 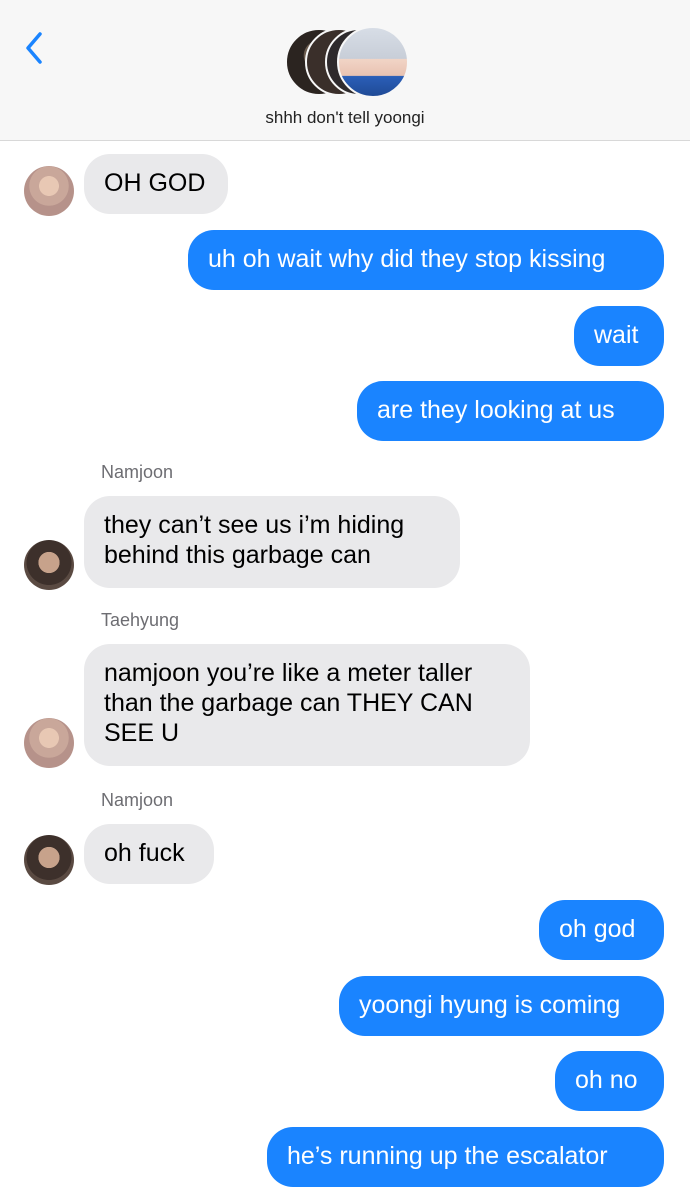 I want to click on message-bubble-outgoing: uh oh wait why did they stop kissing, so click(x=426, y=260).